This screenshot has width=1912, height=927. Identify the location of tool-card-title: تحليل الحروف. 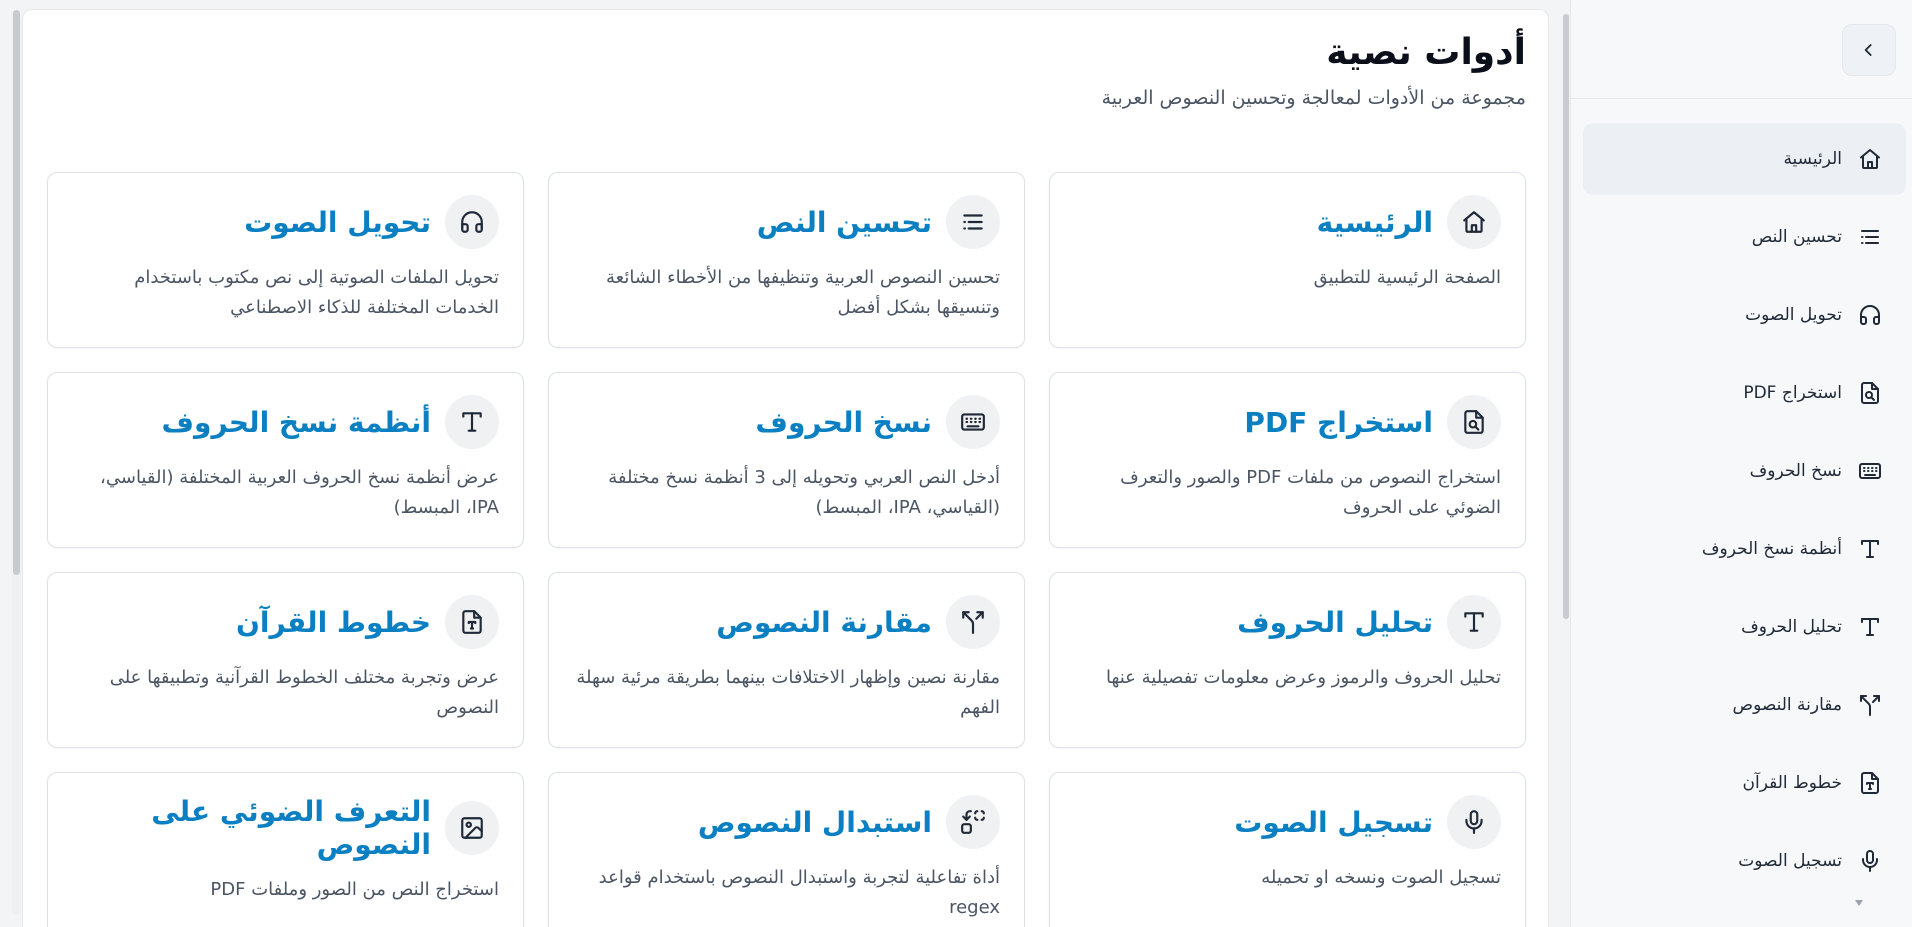
(1335, 622).